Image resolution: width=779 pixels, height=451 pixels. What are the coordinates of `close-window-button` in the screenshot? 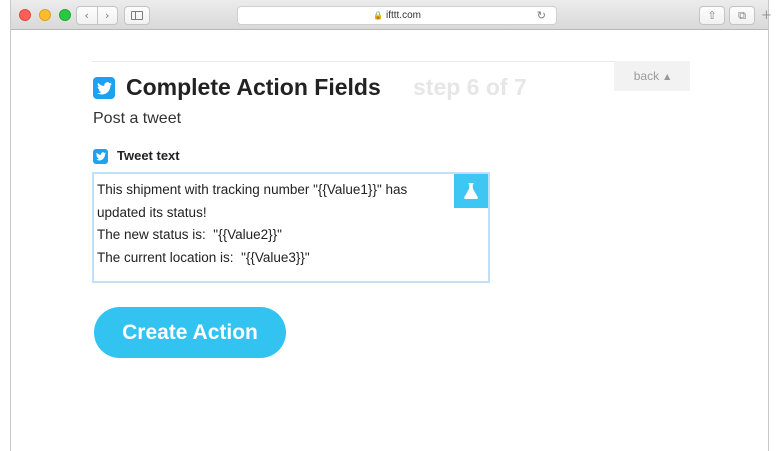 It's located at (25, 15).